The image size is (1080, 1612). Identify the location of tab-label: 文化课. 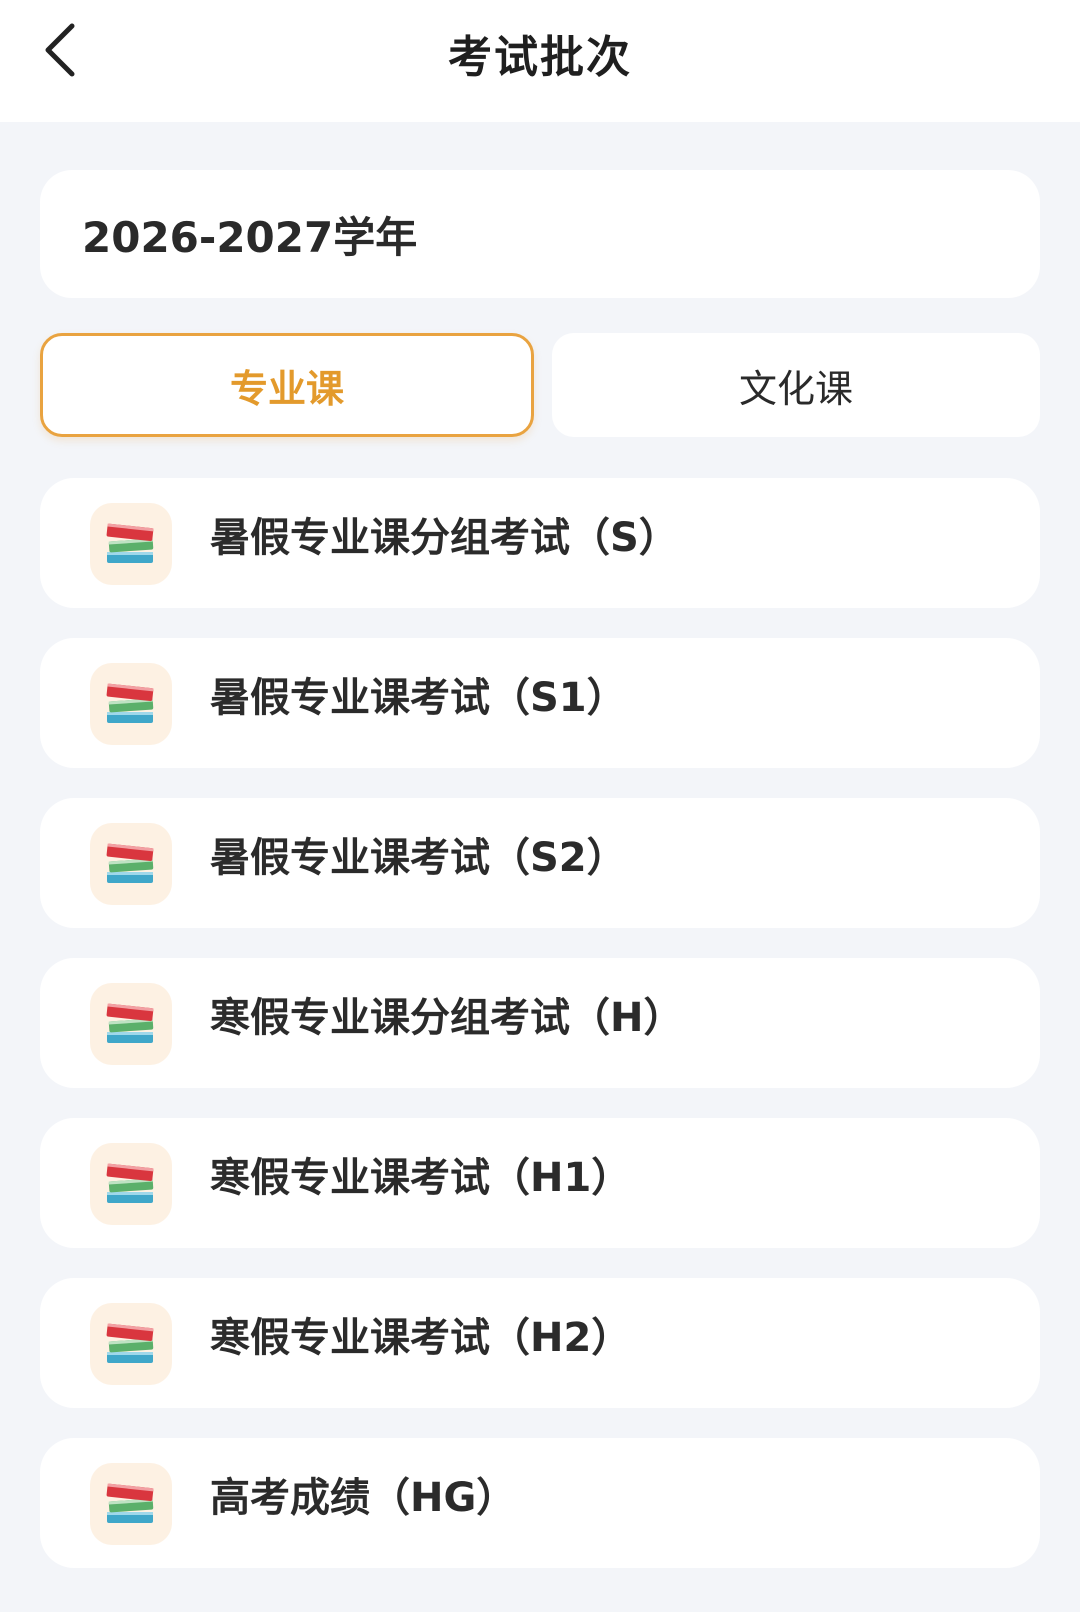
(795, 388).